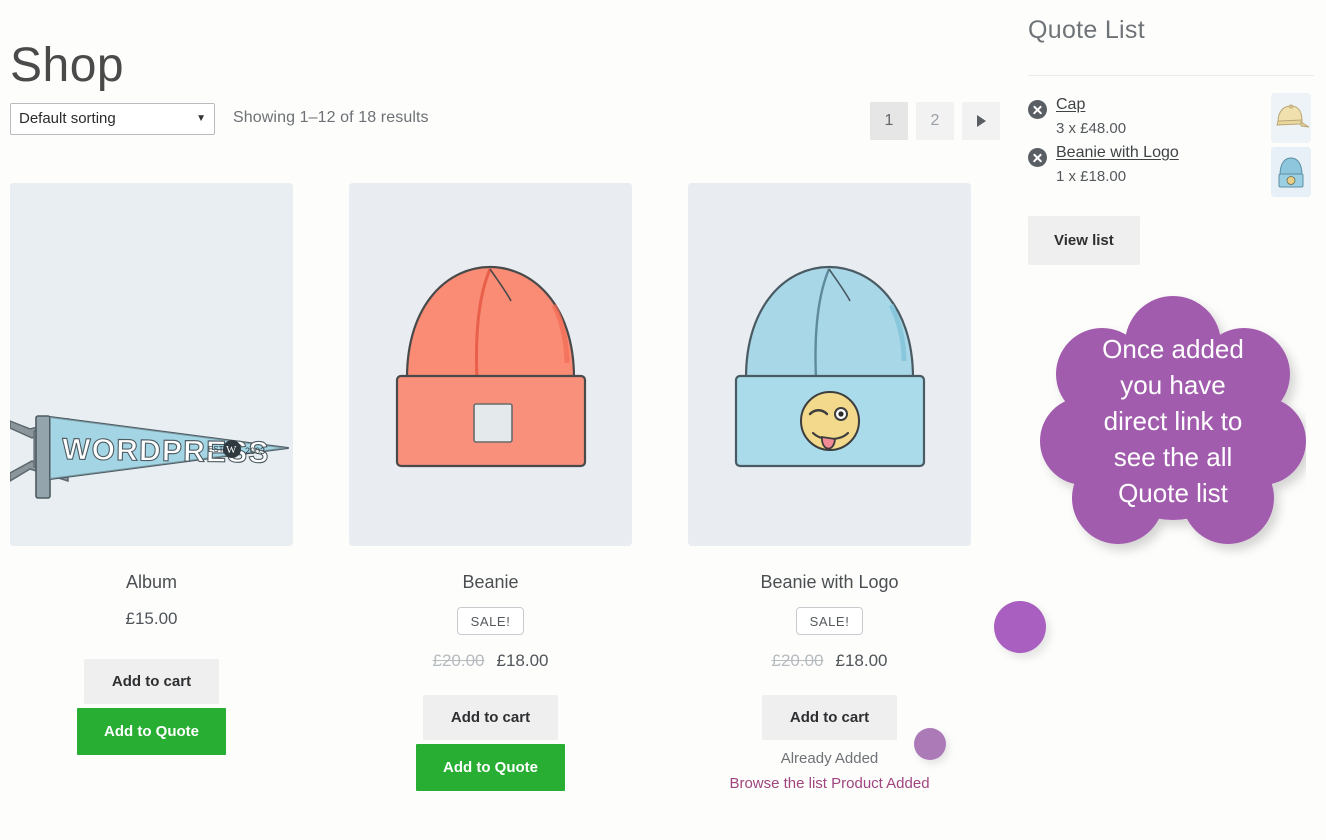 The width and height of the screenshot is (1326, 840). I want to click on chevron-down-icon: ▼, so click(201, 118).